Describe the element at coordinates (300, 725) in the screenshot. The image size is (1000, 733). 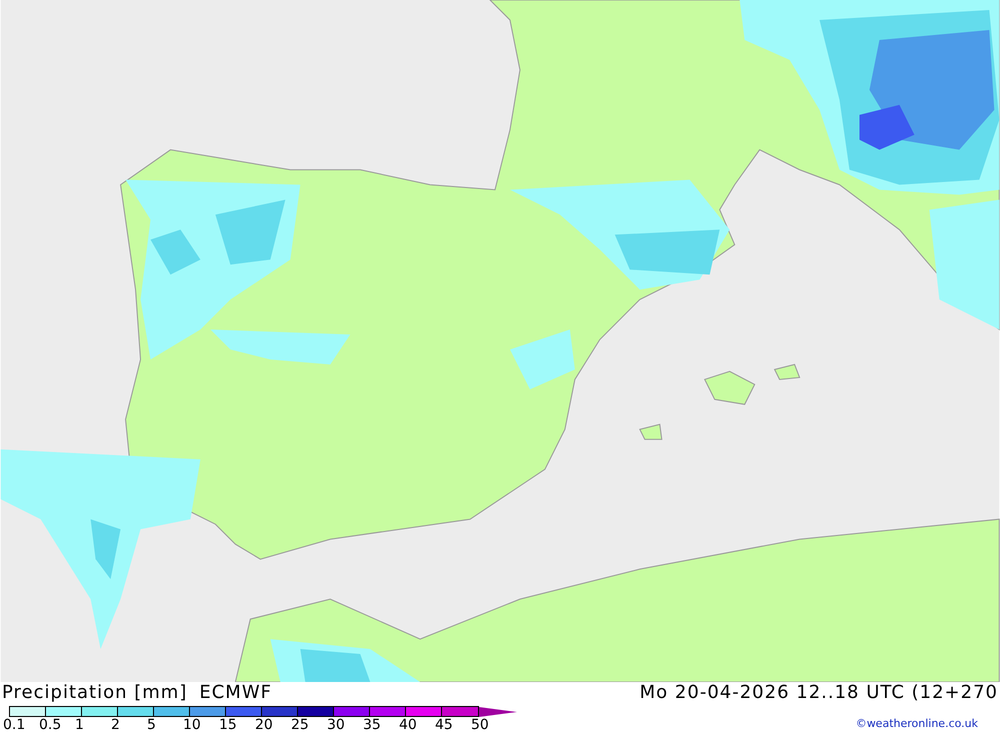
I see `scale-tick-label: 25` at that location.